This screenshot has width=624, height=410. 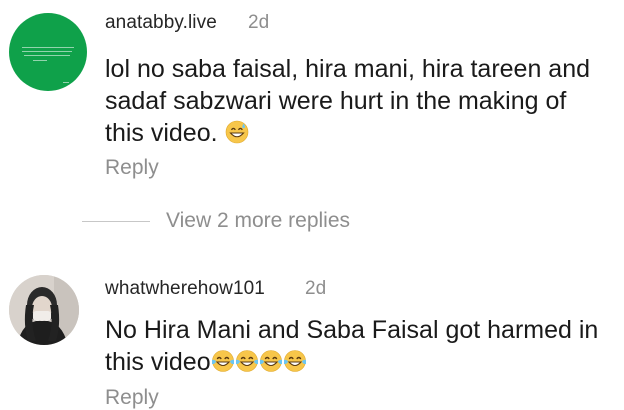 What do you see at coordinates (158, 362) in the screenshot?
I see `comment-text-line-end: this video` at bounding box center [158, 362].